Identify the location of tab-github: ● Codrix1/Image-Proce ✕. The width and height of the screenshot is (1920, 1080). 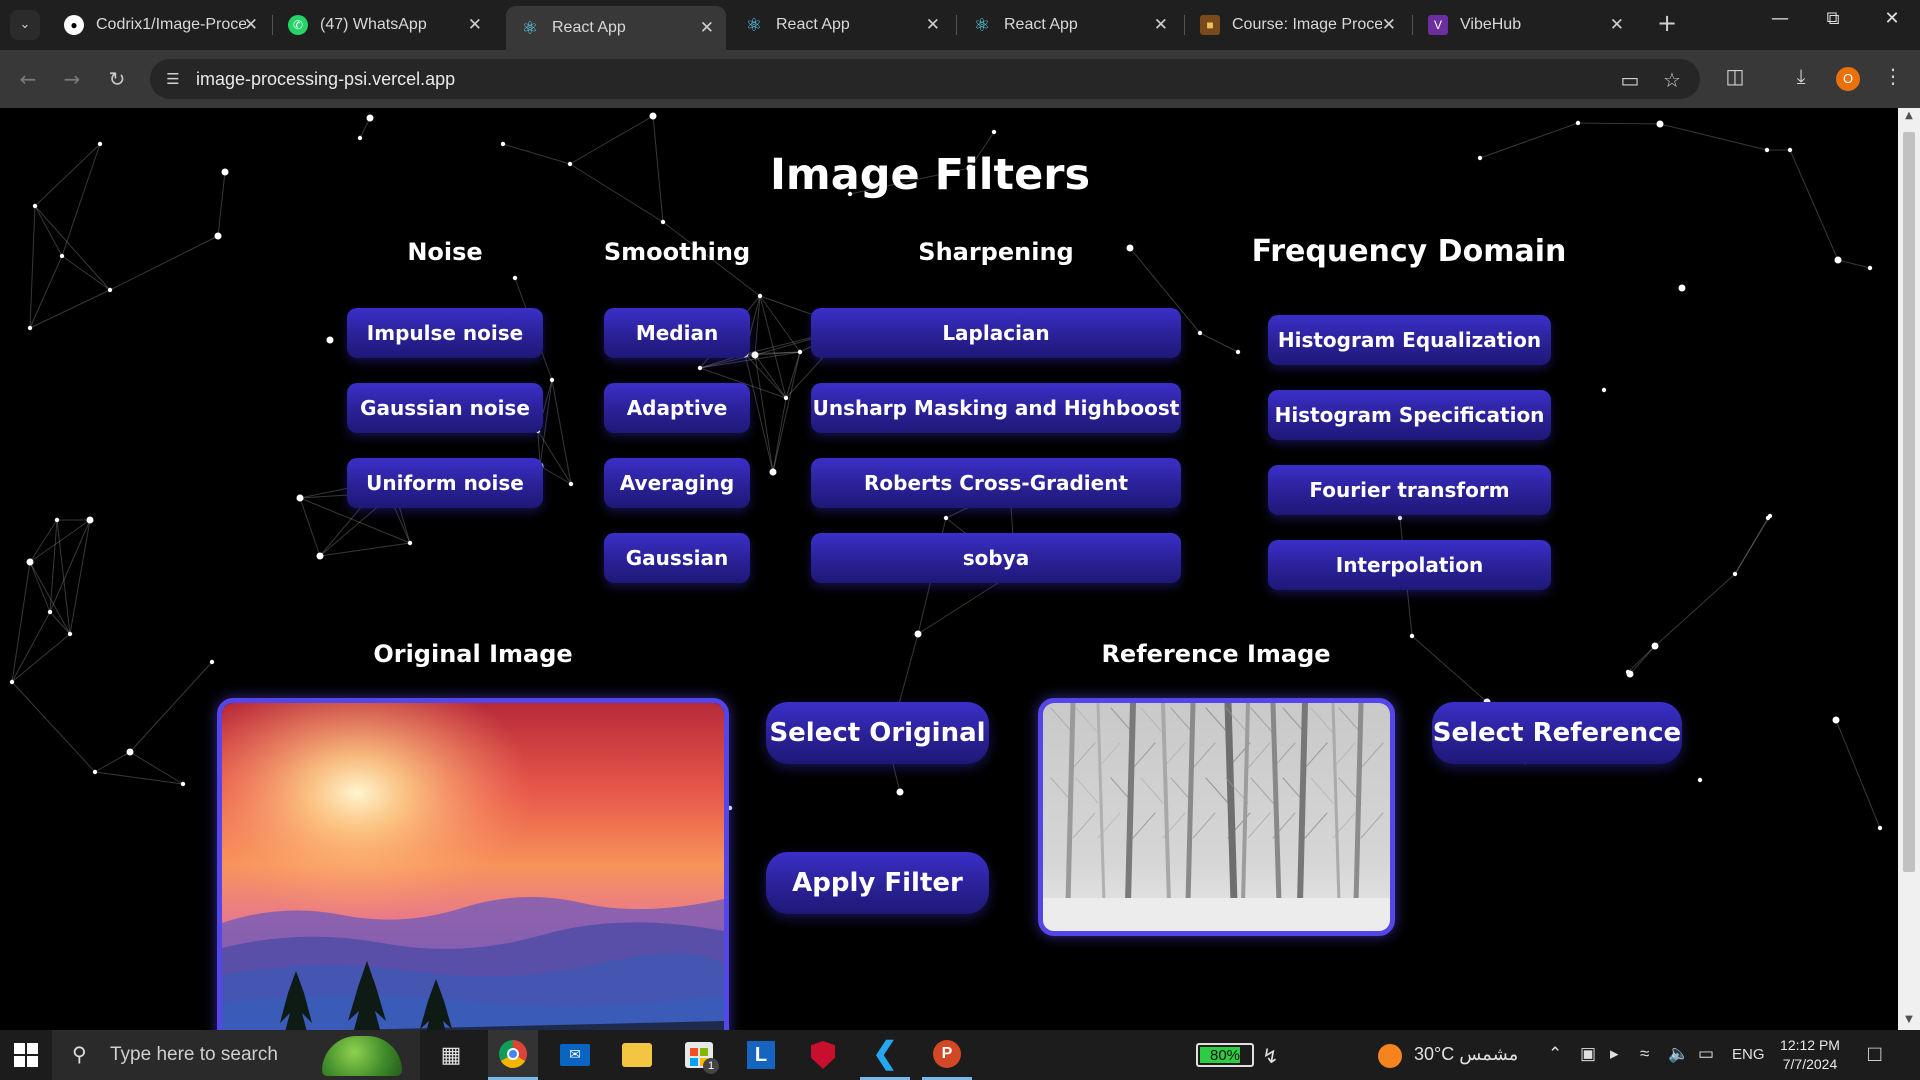
(160, 25).